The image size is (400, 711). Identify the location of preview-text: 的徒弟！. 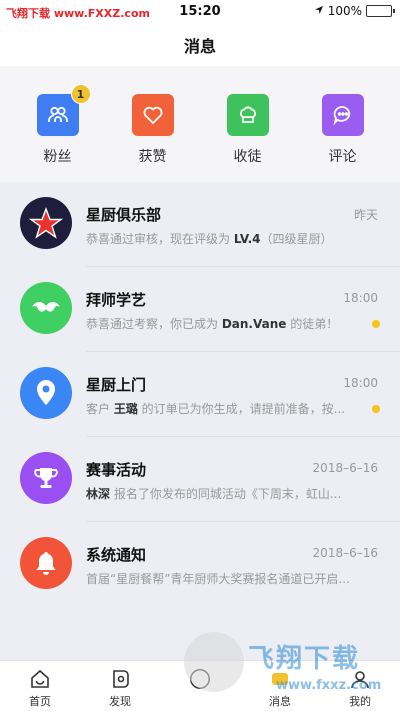
(312, 324).